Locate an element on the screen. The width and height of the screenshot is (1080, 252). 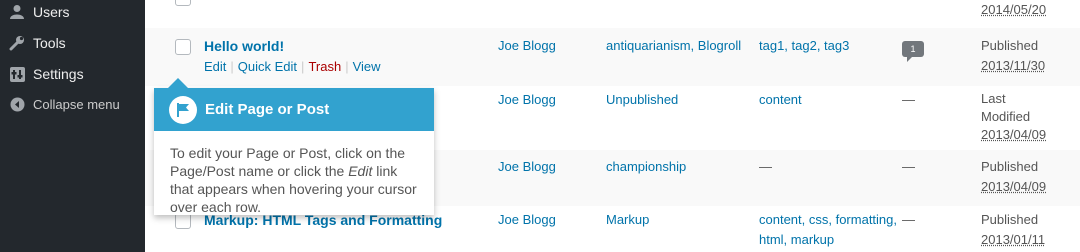
post-date: 2014/05/20 is located at coordinates (1014, 9).